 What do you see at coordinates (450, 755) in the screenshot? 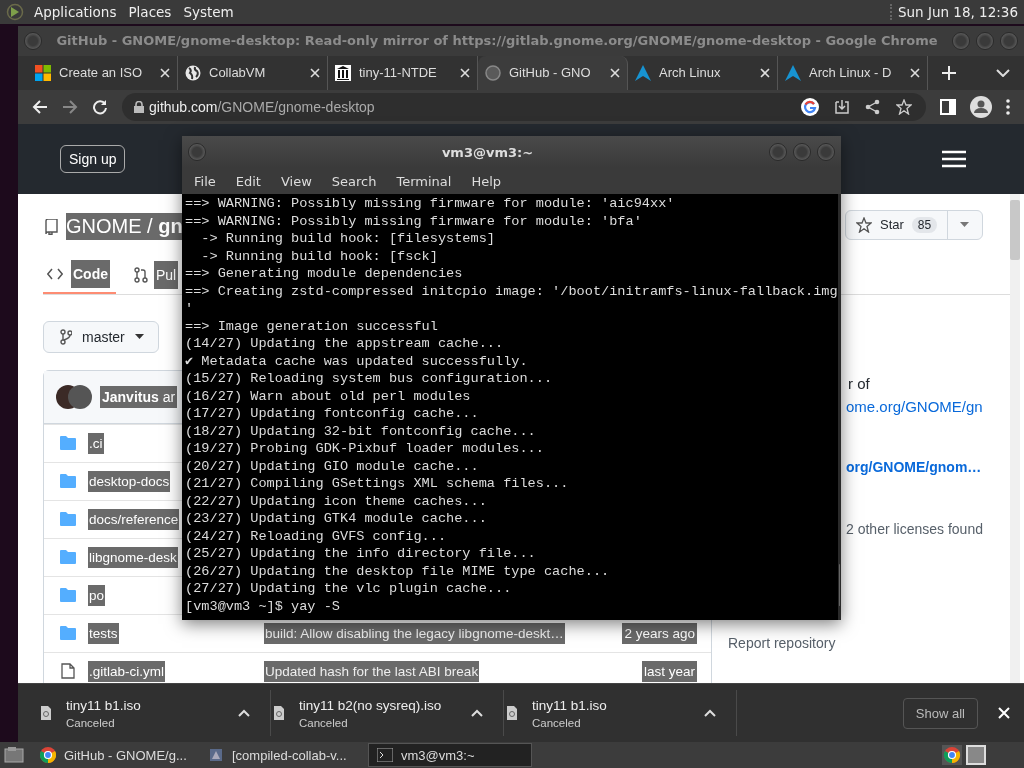
I see `taskbar-item: vm3@vm3:~` at bounding box center [450, 755].